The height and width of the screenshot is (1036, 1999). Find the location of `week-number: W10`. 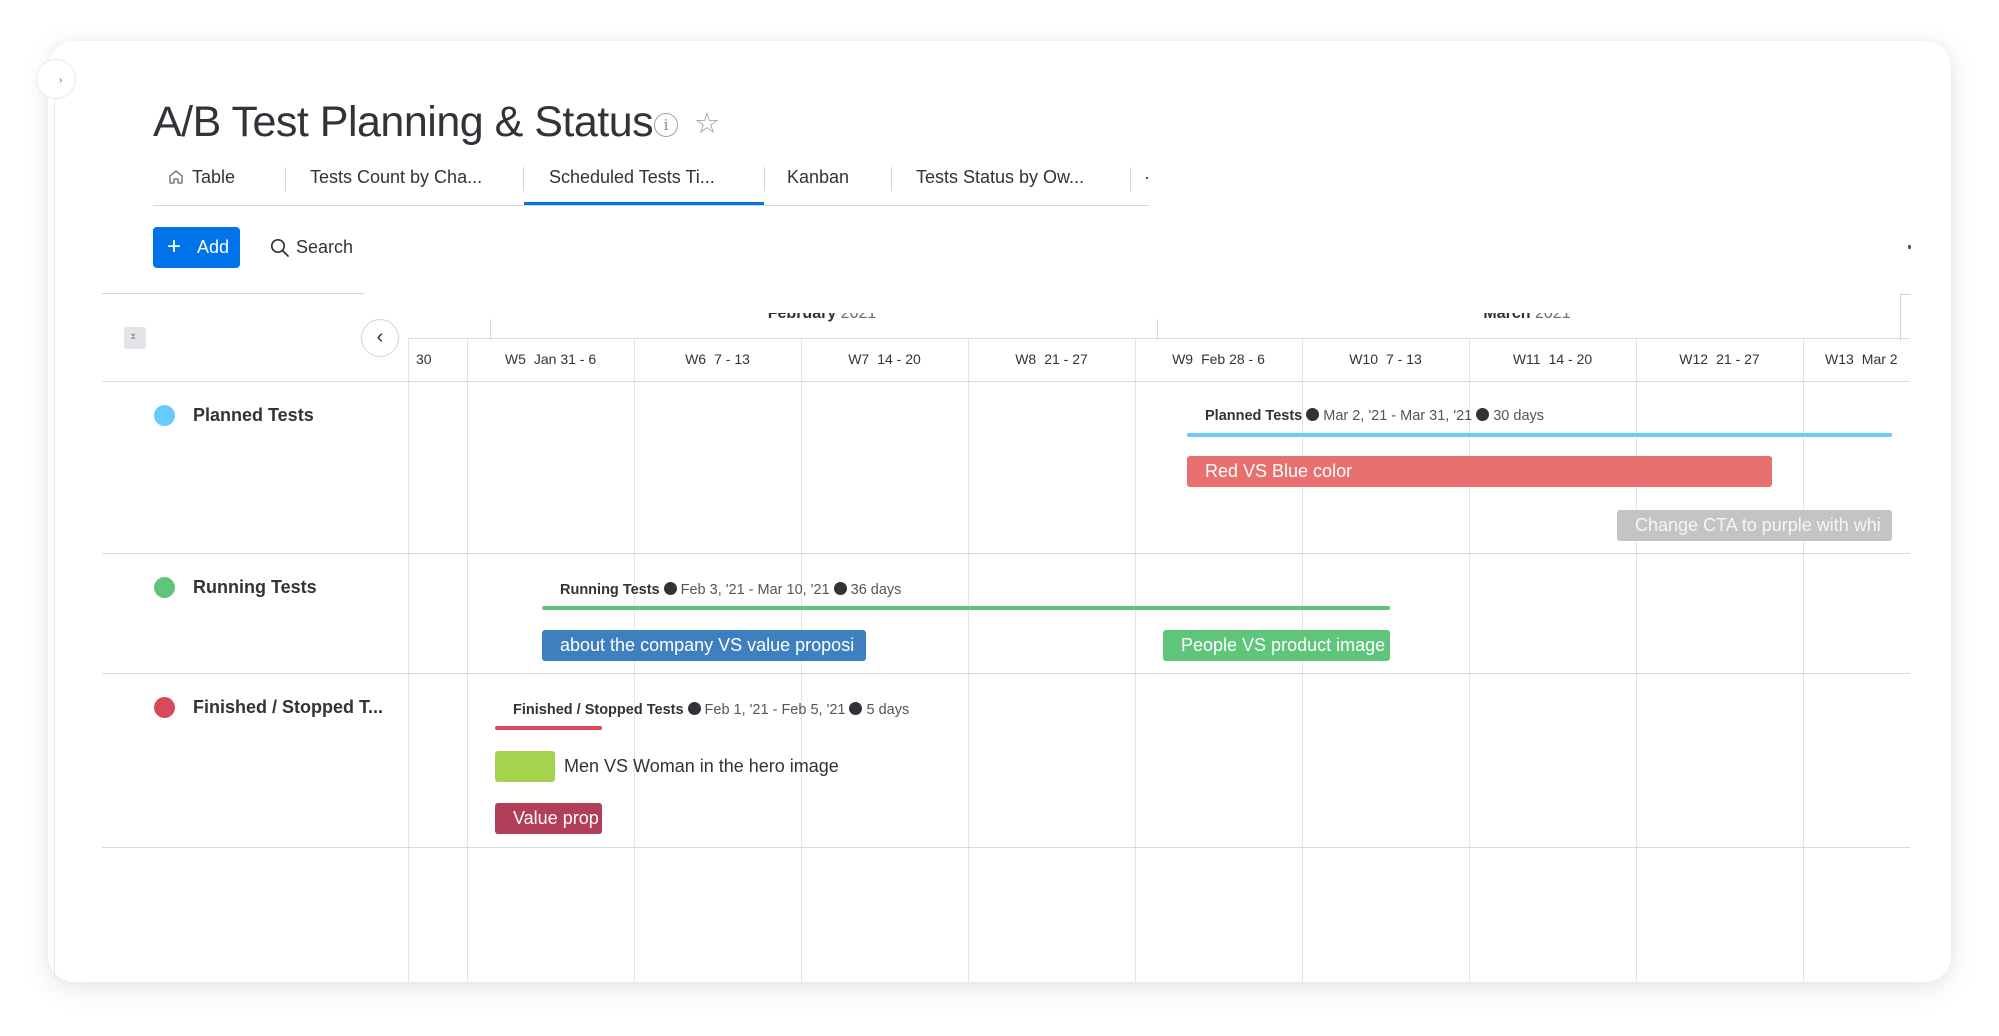

week-number: W10 is located at coordinates (1363, 359).